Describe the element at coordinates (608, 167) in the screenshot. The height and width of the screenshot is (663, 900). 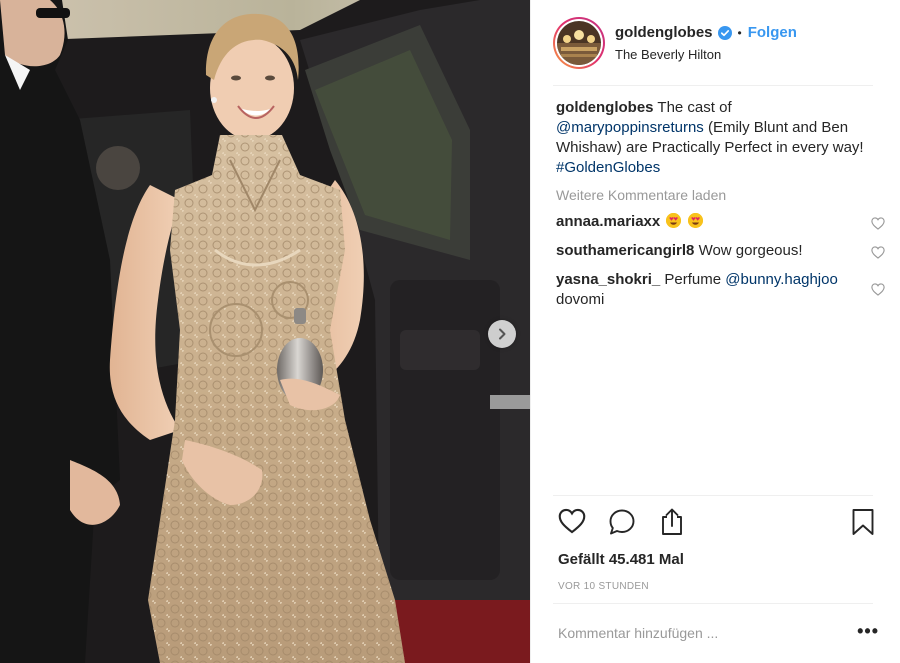
I see `caption-hashtag-link: #GoldenGlobes` at that location.